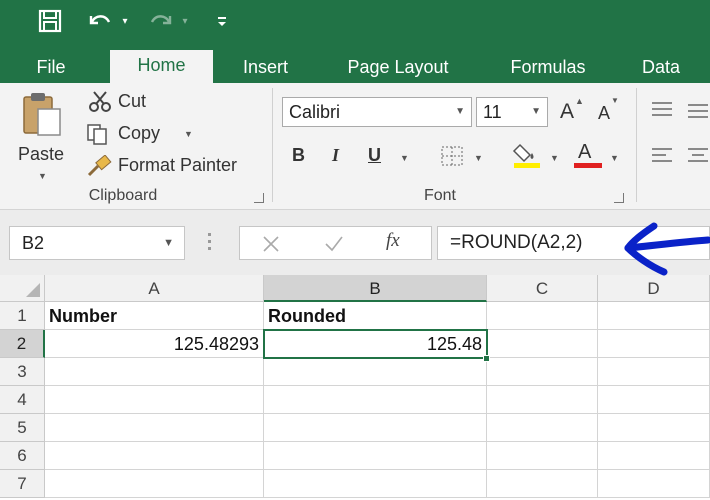 The image size is (710, 500). What do you see at coordinates (51, 67) in the screenshot?
I see `tab-file: File` at bounding box center [51, 67].